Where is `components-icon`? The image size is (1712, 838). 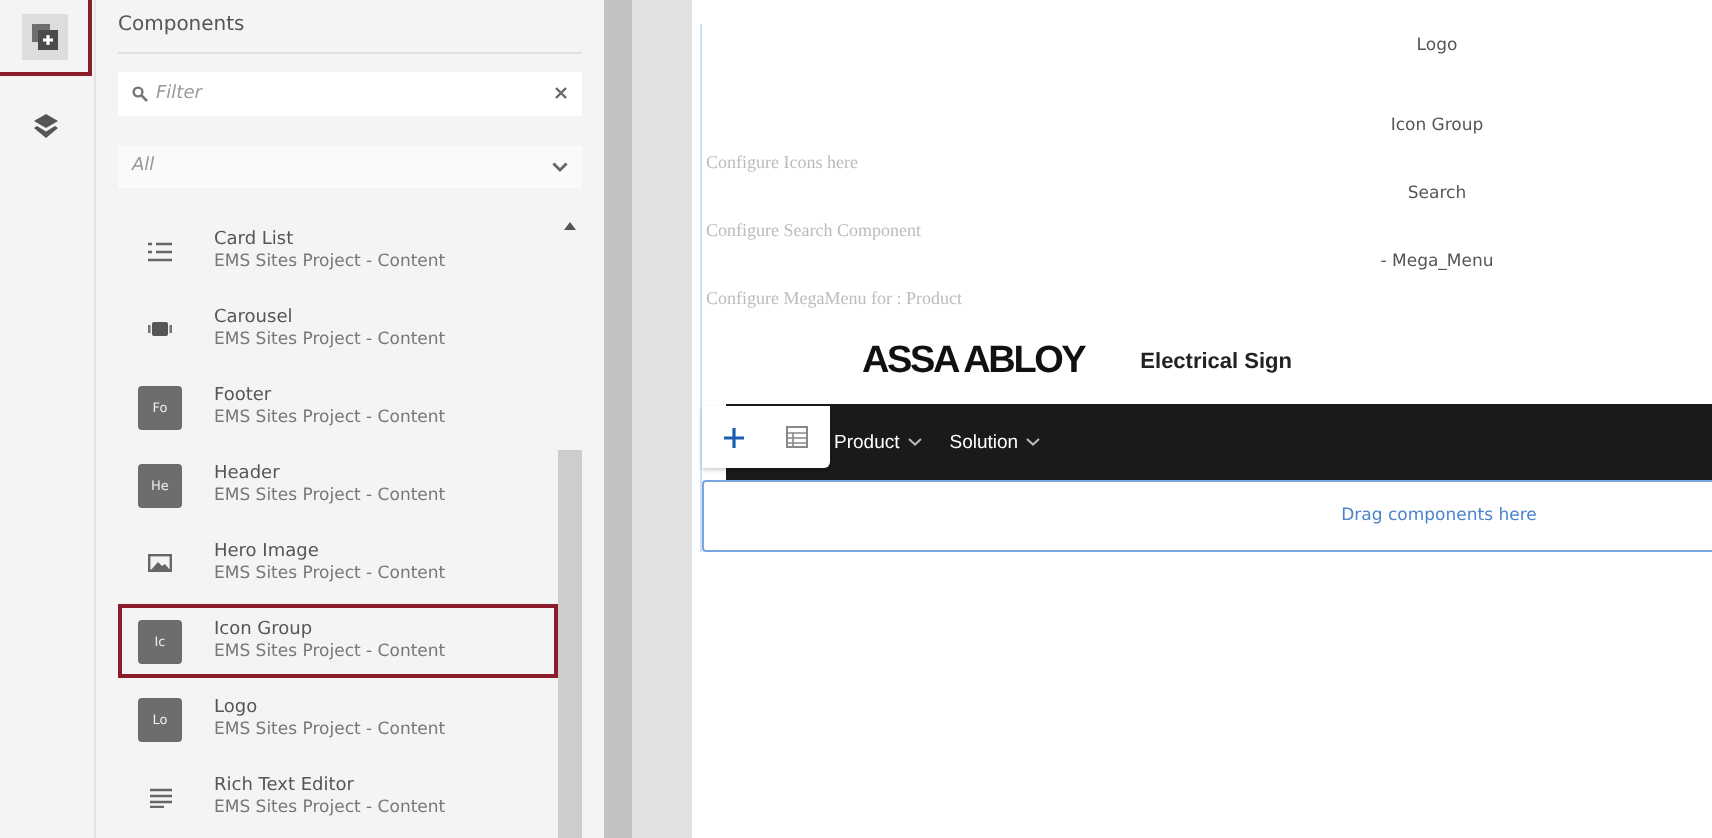
components-icon is located at coordinates (44, 36).